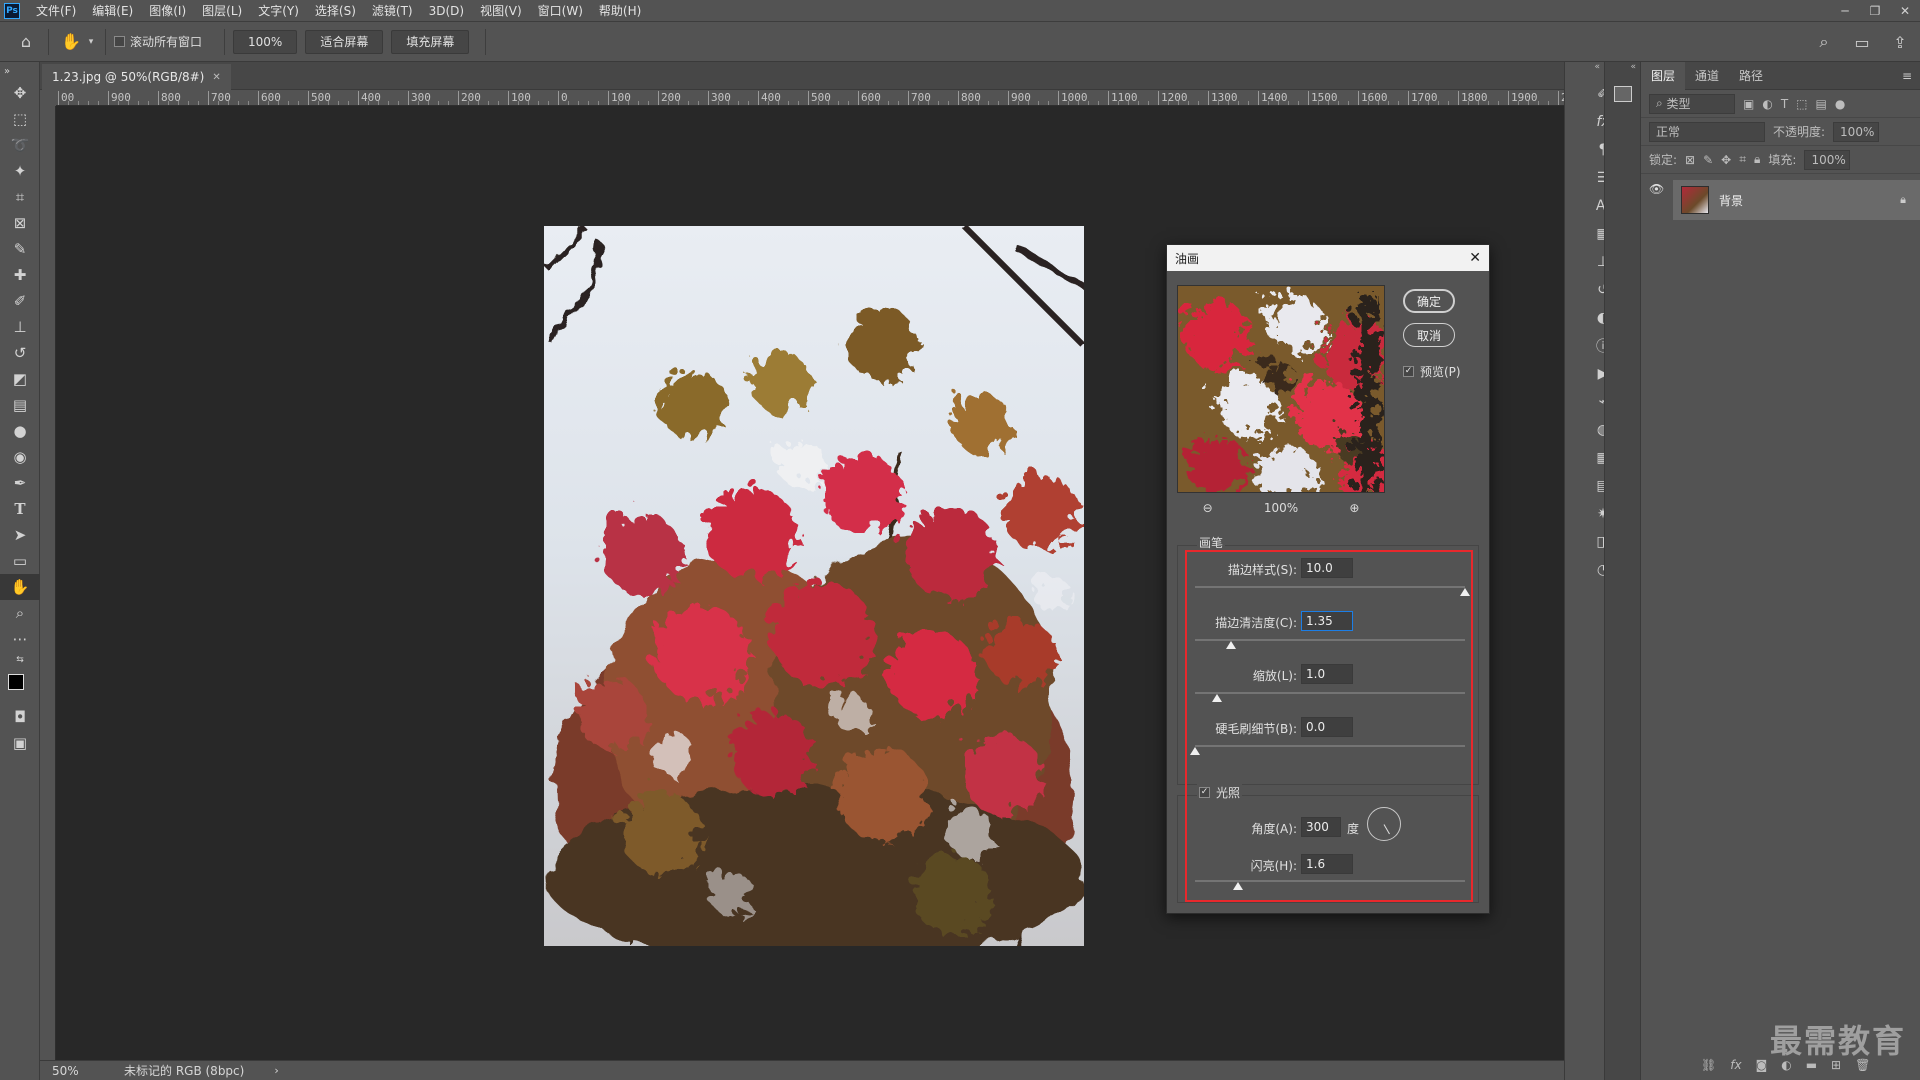 The width and height of the screenshot is (1920, 1080). What do you see at coordinates (20, 119) in the screenshot?
I see `marquee-tool-icon: ⬚` at bounding box center [20, 119].